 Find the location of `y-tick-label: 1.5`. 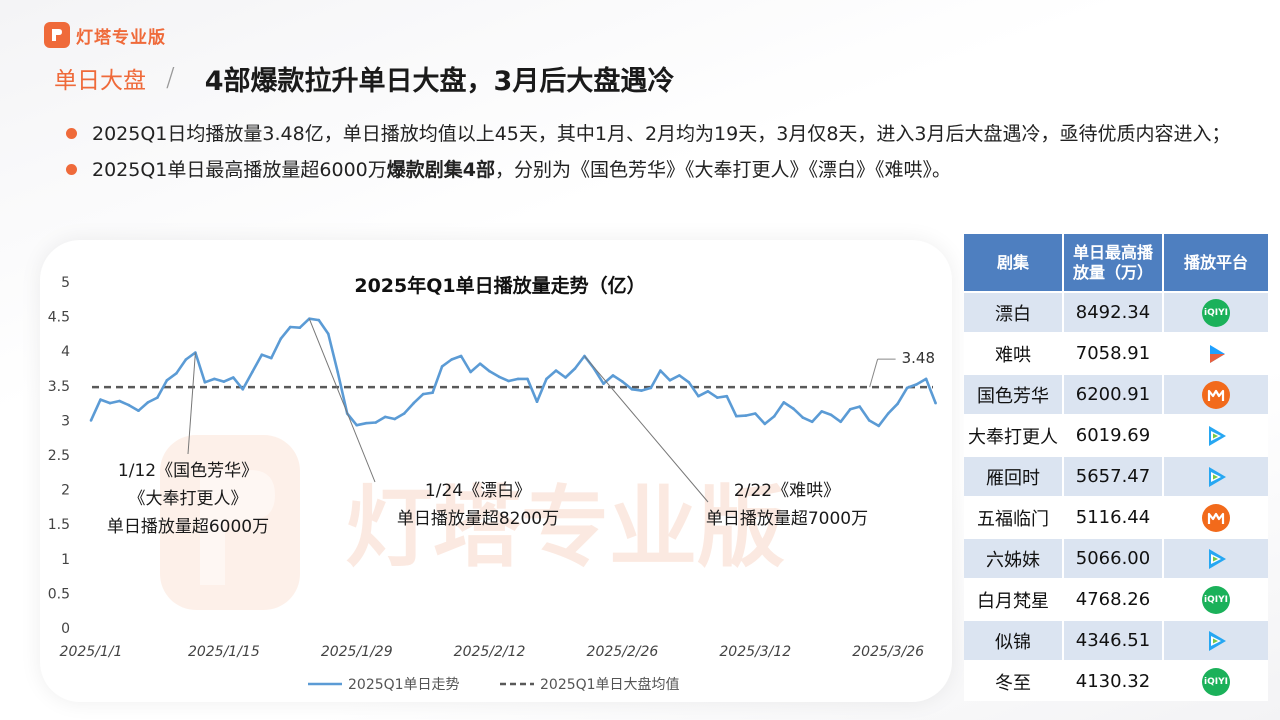

y-tick-label: 1.5 is located at coordinates (59, 525).